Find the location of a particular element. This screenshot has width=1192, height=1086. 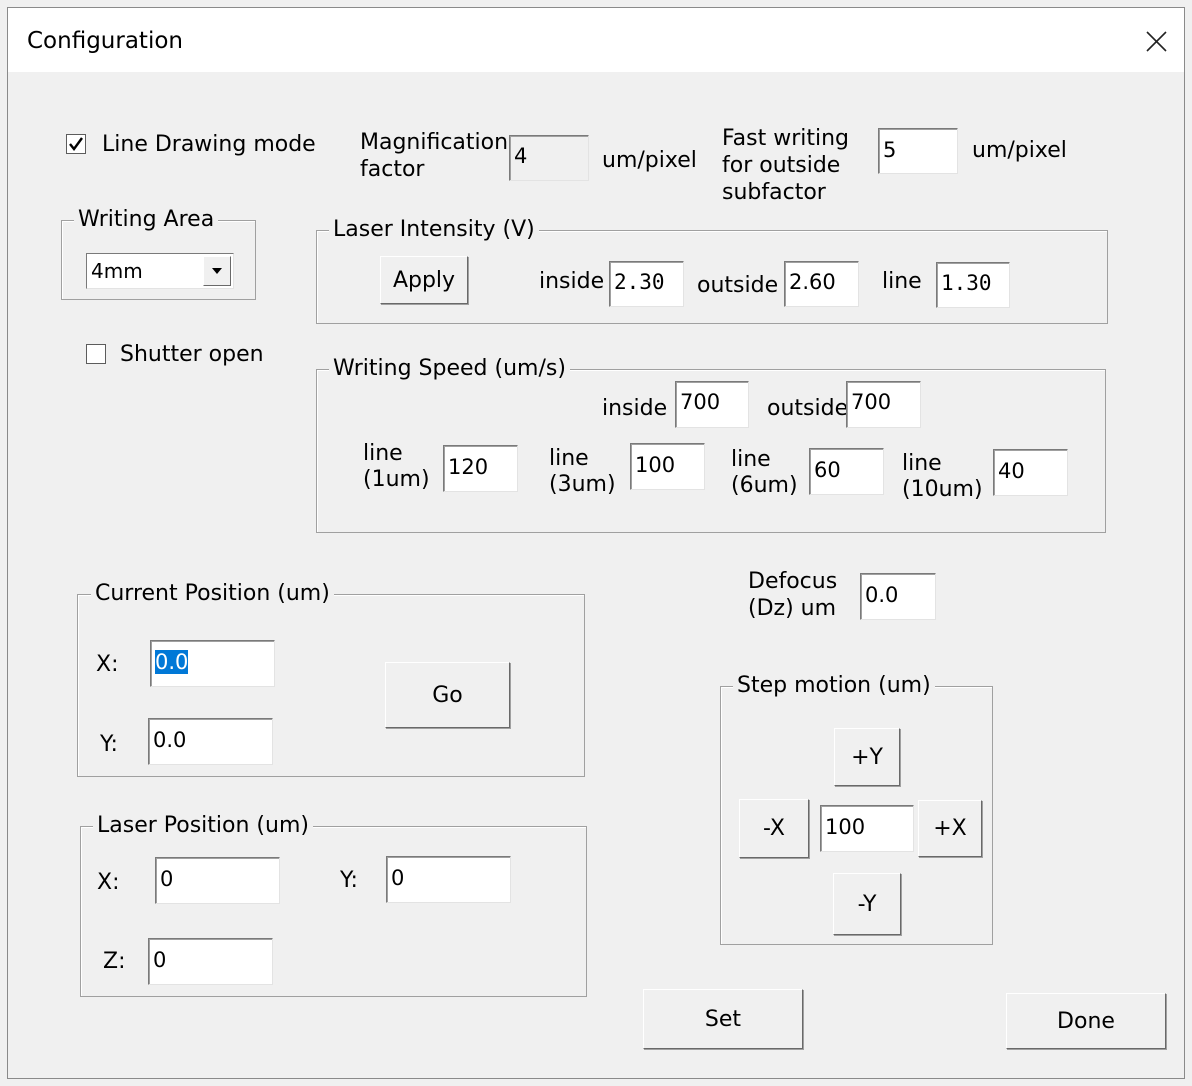

laser-intensity-legend: Laser Intensity (V) is located at coordinates (434, 230).